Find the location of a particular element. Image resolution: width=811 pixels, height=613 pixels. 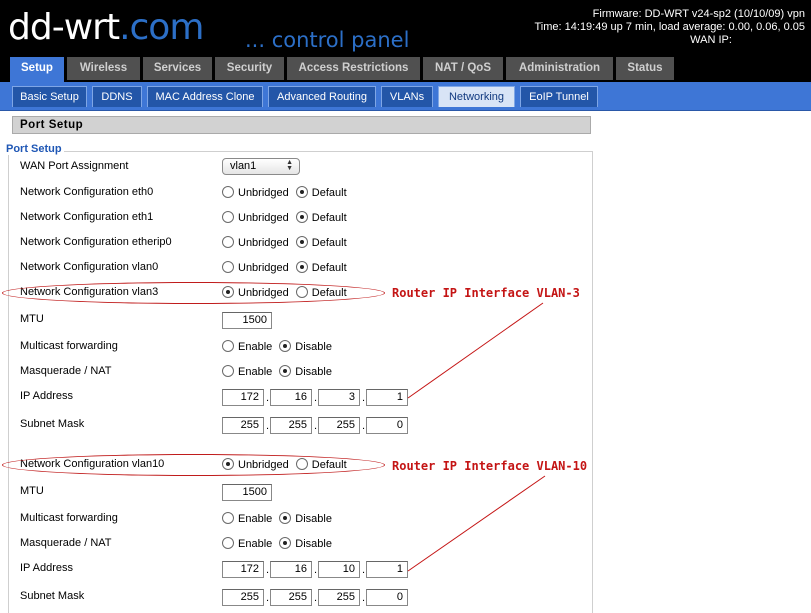

subtab-networking: Networking is located at coordinates (476, 96).